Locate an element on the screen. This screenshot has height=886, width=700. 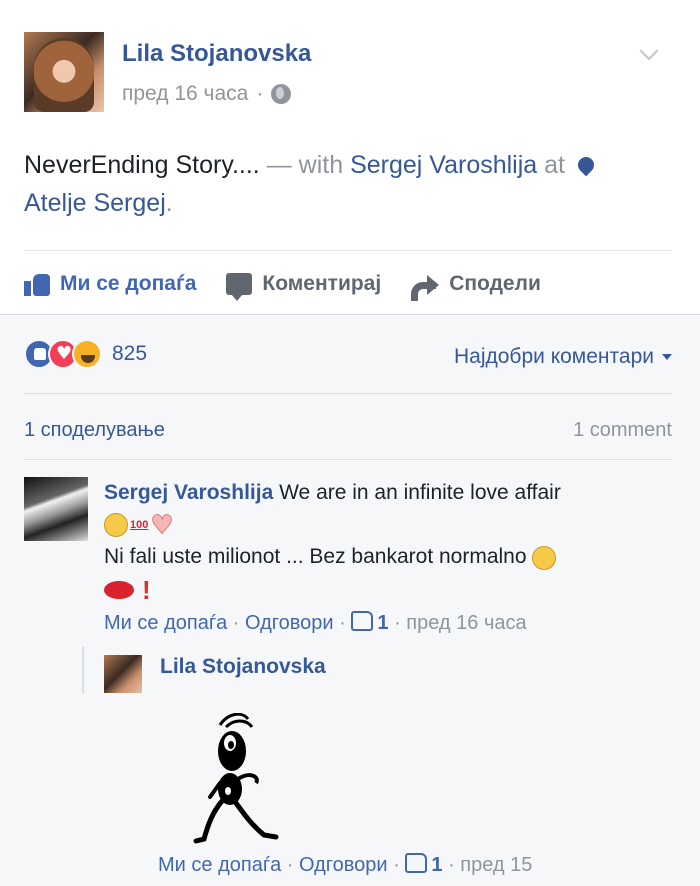
comment-icon is located at coordinates (239, 287).